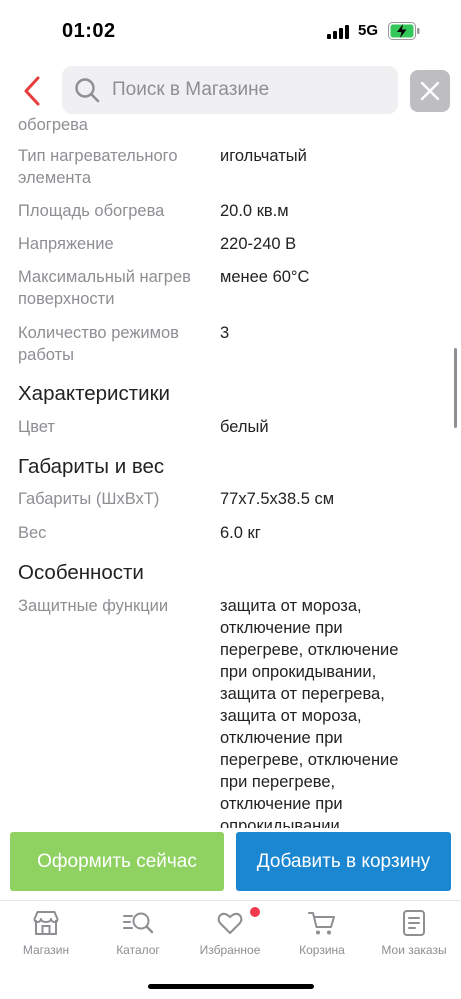 Image resolution: width=461 pixels, height=999 pixels. I want to click on spec-value: белый, so click(244, 427).